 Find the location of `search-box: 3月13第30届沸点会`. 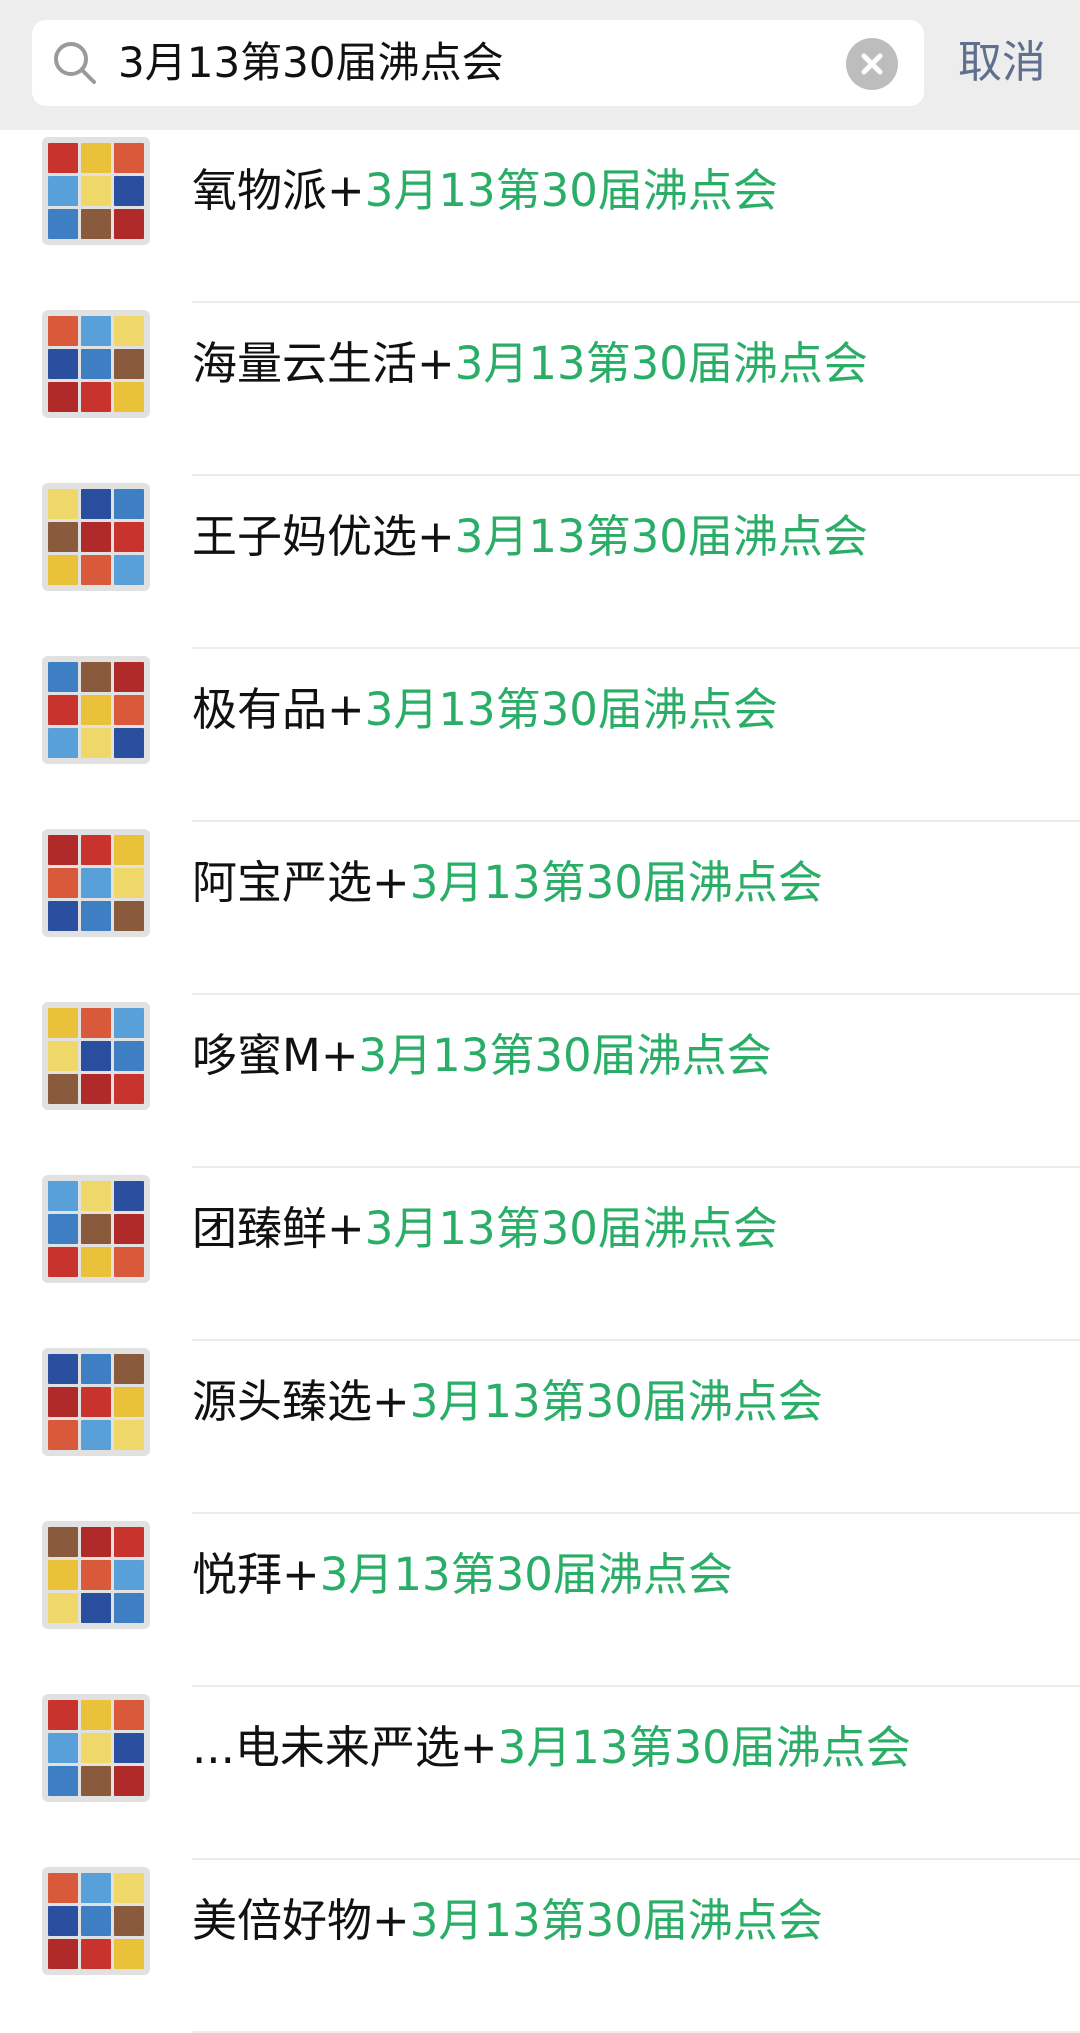

search-box: 3月13第30届沸点会 is located at coordinates (478, 63).